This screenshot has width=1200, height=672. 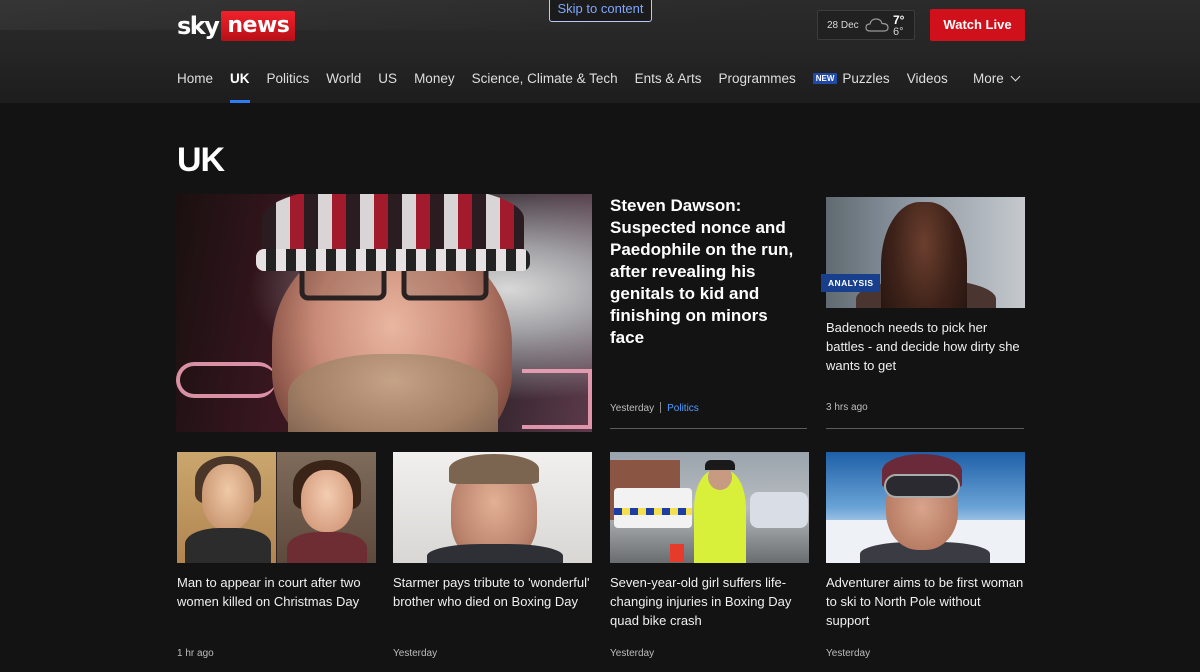 I want to click on new-badge: NEW, so click(x=825, y=78).